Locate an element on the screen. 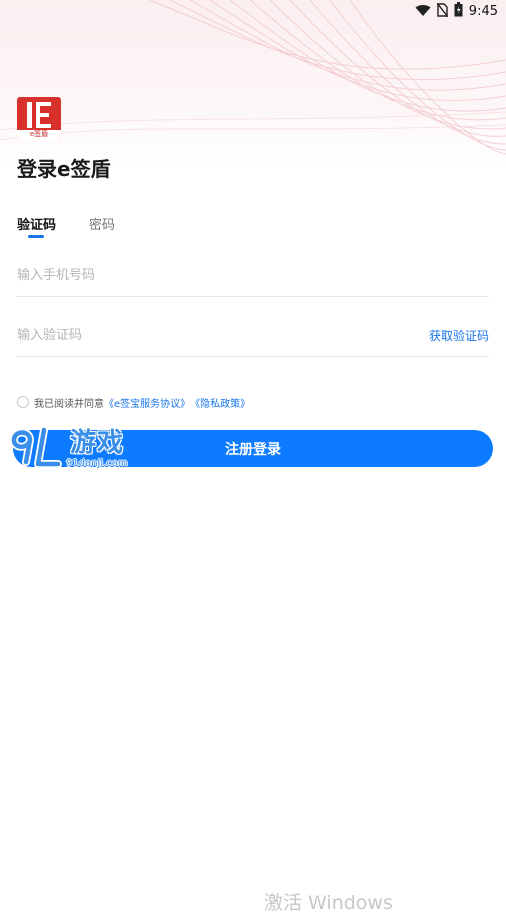 The image size is (506, 915). privacy-policy-link: 《隐私政策》 is located at coordinates (220, 402).